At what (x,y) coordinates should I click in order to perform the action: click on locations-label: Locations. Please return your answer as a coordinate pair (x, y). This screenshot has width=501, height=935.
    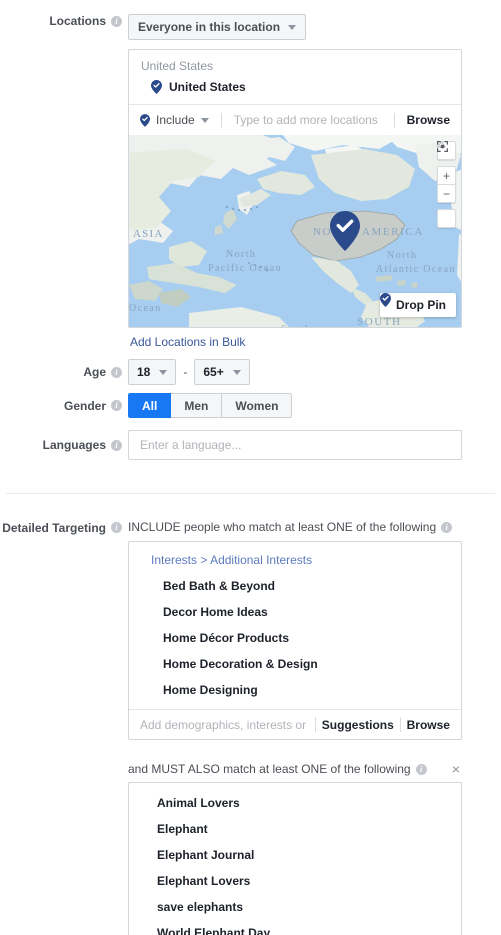
    Looking at the image, I should click on (77, 21).